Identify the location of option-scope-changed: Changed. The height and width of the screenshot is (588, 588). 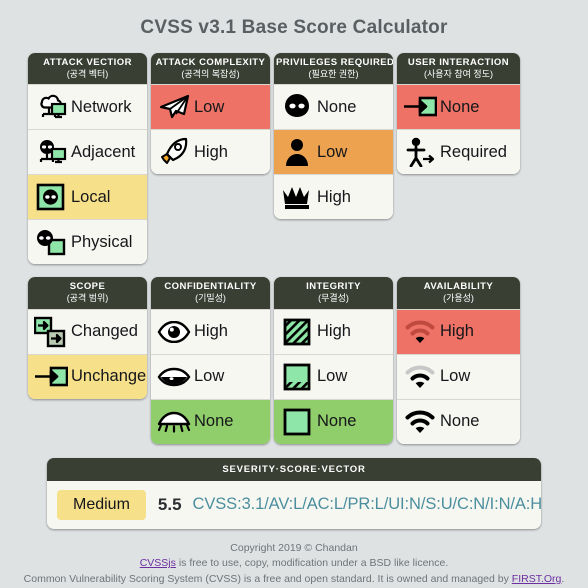
(87, 331).